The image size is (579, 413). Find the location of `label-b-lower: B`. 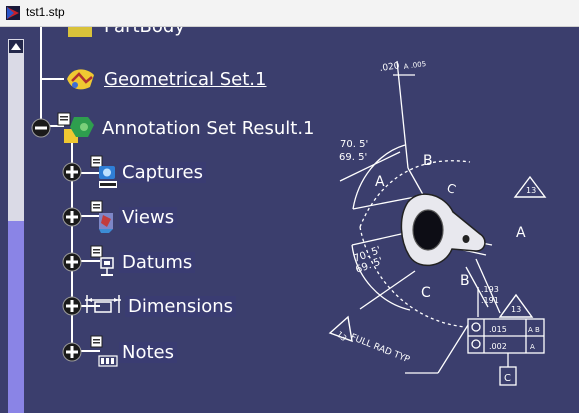

label-b-lower: B is located at coordinates (465, 281).